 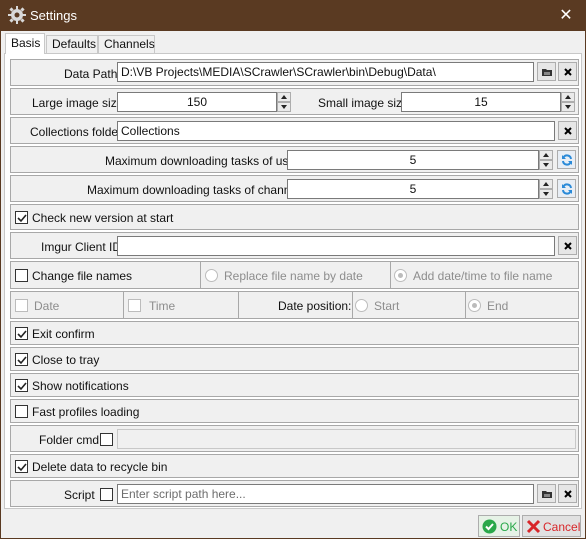 What do you see at coordinates (294, 333) in the screenshot?
I see `exit-confirm-row: Exit confirm` at bounding box center [294, 333].